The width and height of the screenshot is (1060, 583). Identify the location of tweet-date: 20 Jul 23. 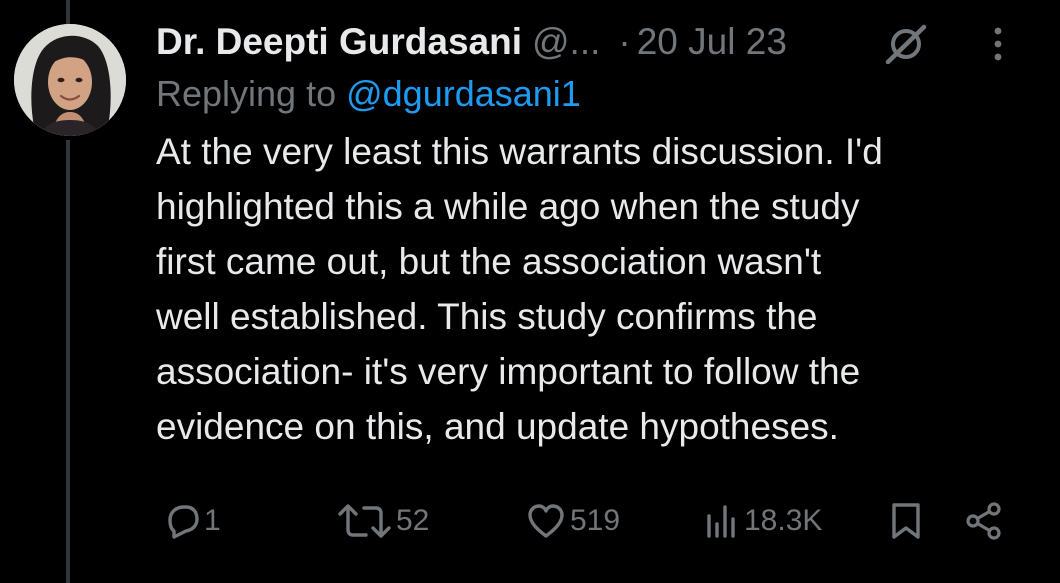
(712, 42).